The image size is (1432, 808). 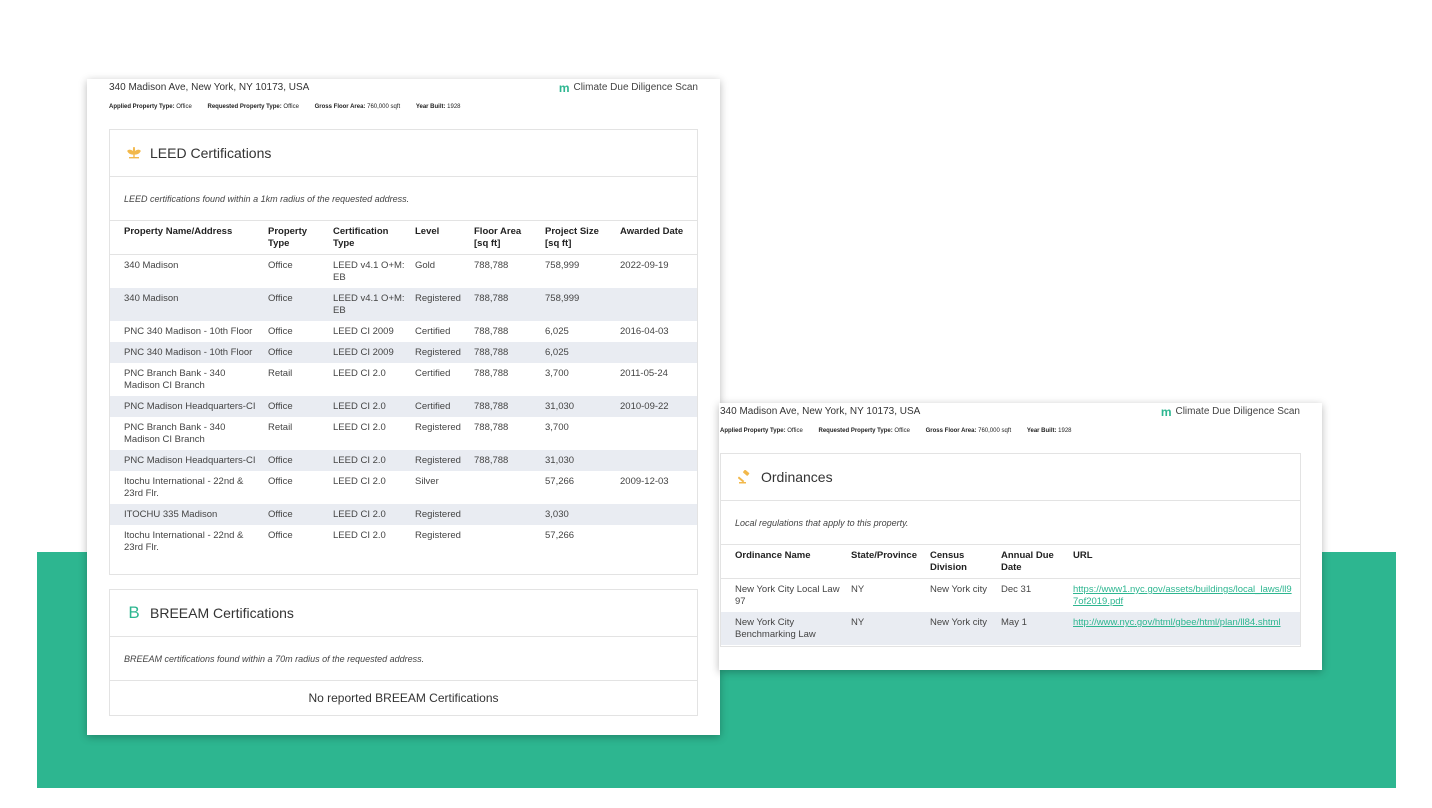 I want to click on table-cell: Dec 31, so click(x=1016, y=589).